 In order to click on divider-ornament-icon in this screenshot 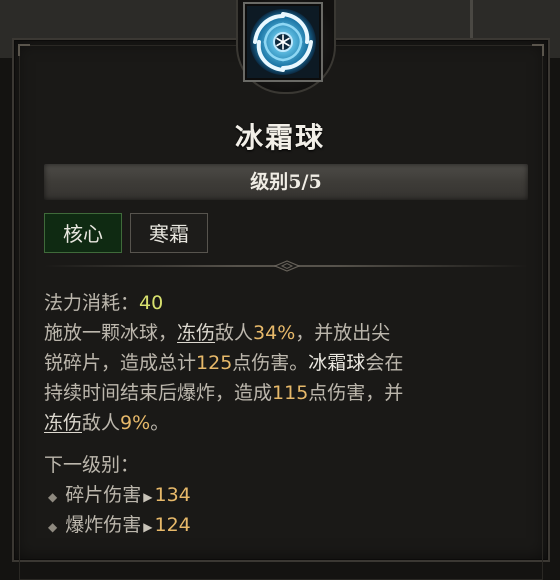, I will do `click(287, 266)`.